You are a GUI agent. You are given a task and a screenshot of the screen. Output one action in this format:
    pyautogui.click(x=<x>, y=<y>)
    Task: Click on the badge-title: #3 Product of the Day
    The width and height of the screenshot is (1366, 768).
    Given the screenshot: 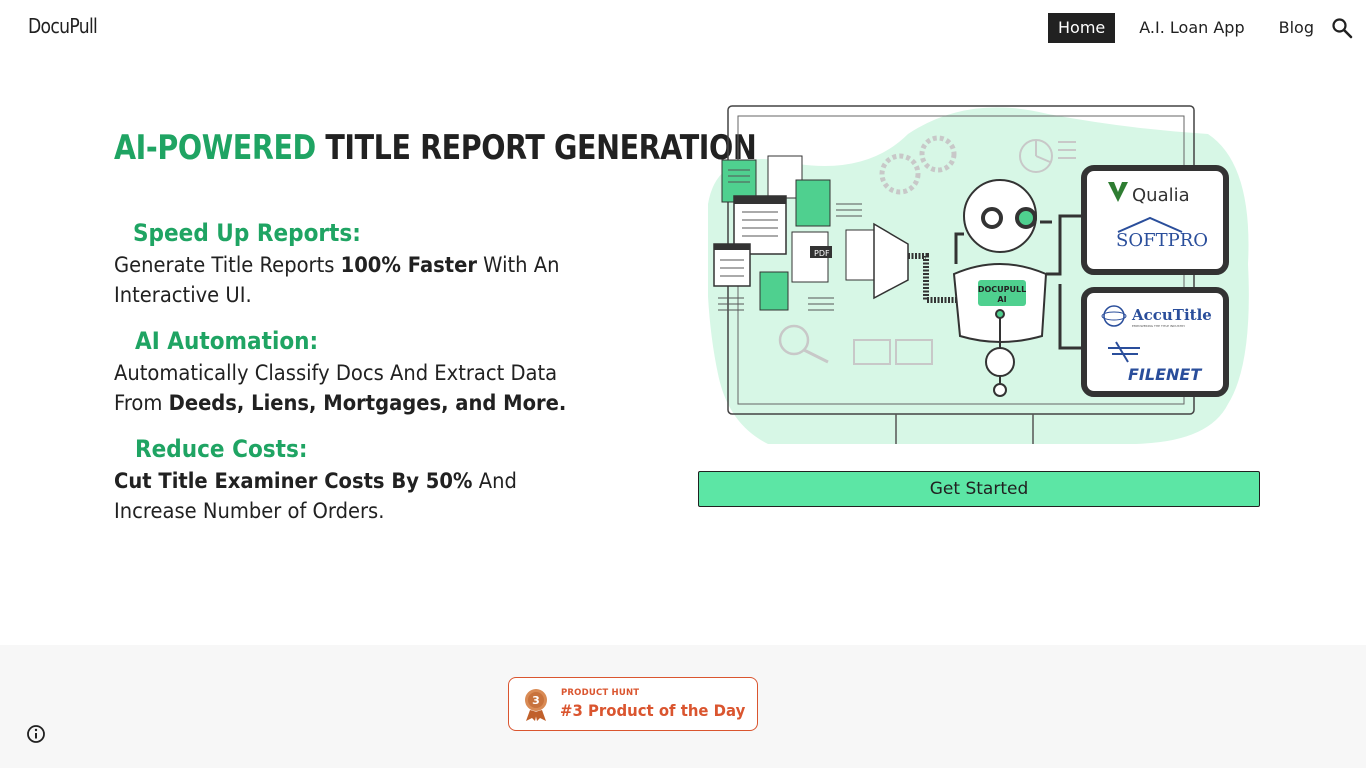 What is the action you would take?
    pyautogui.click(x=653, y=710)
    